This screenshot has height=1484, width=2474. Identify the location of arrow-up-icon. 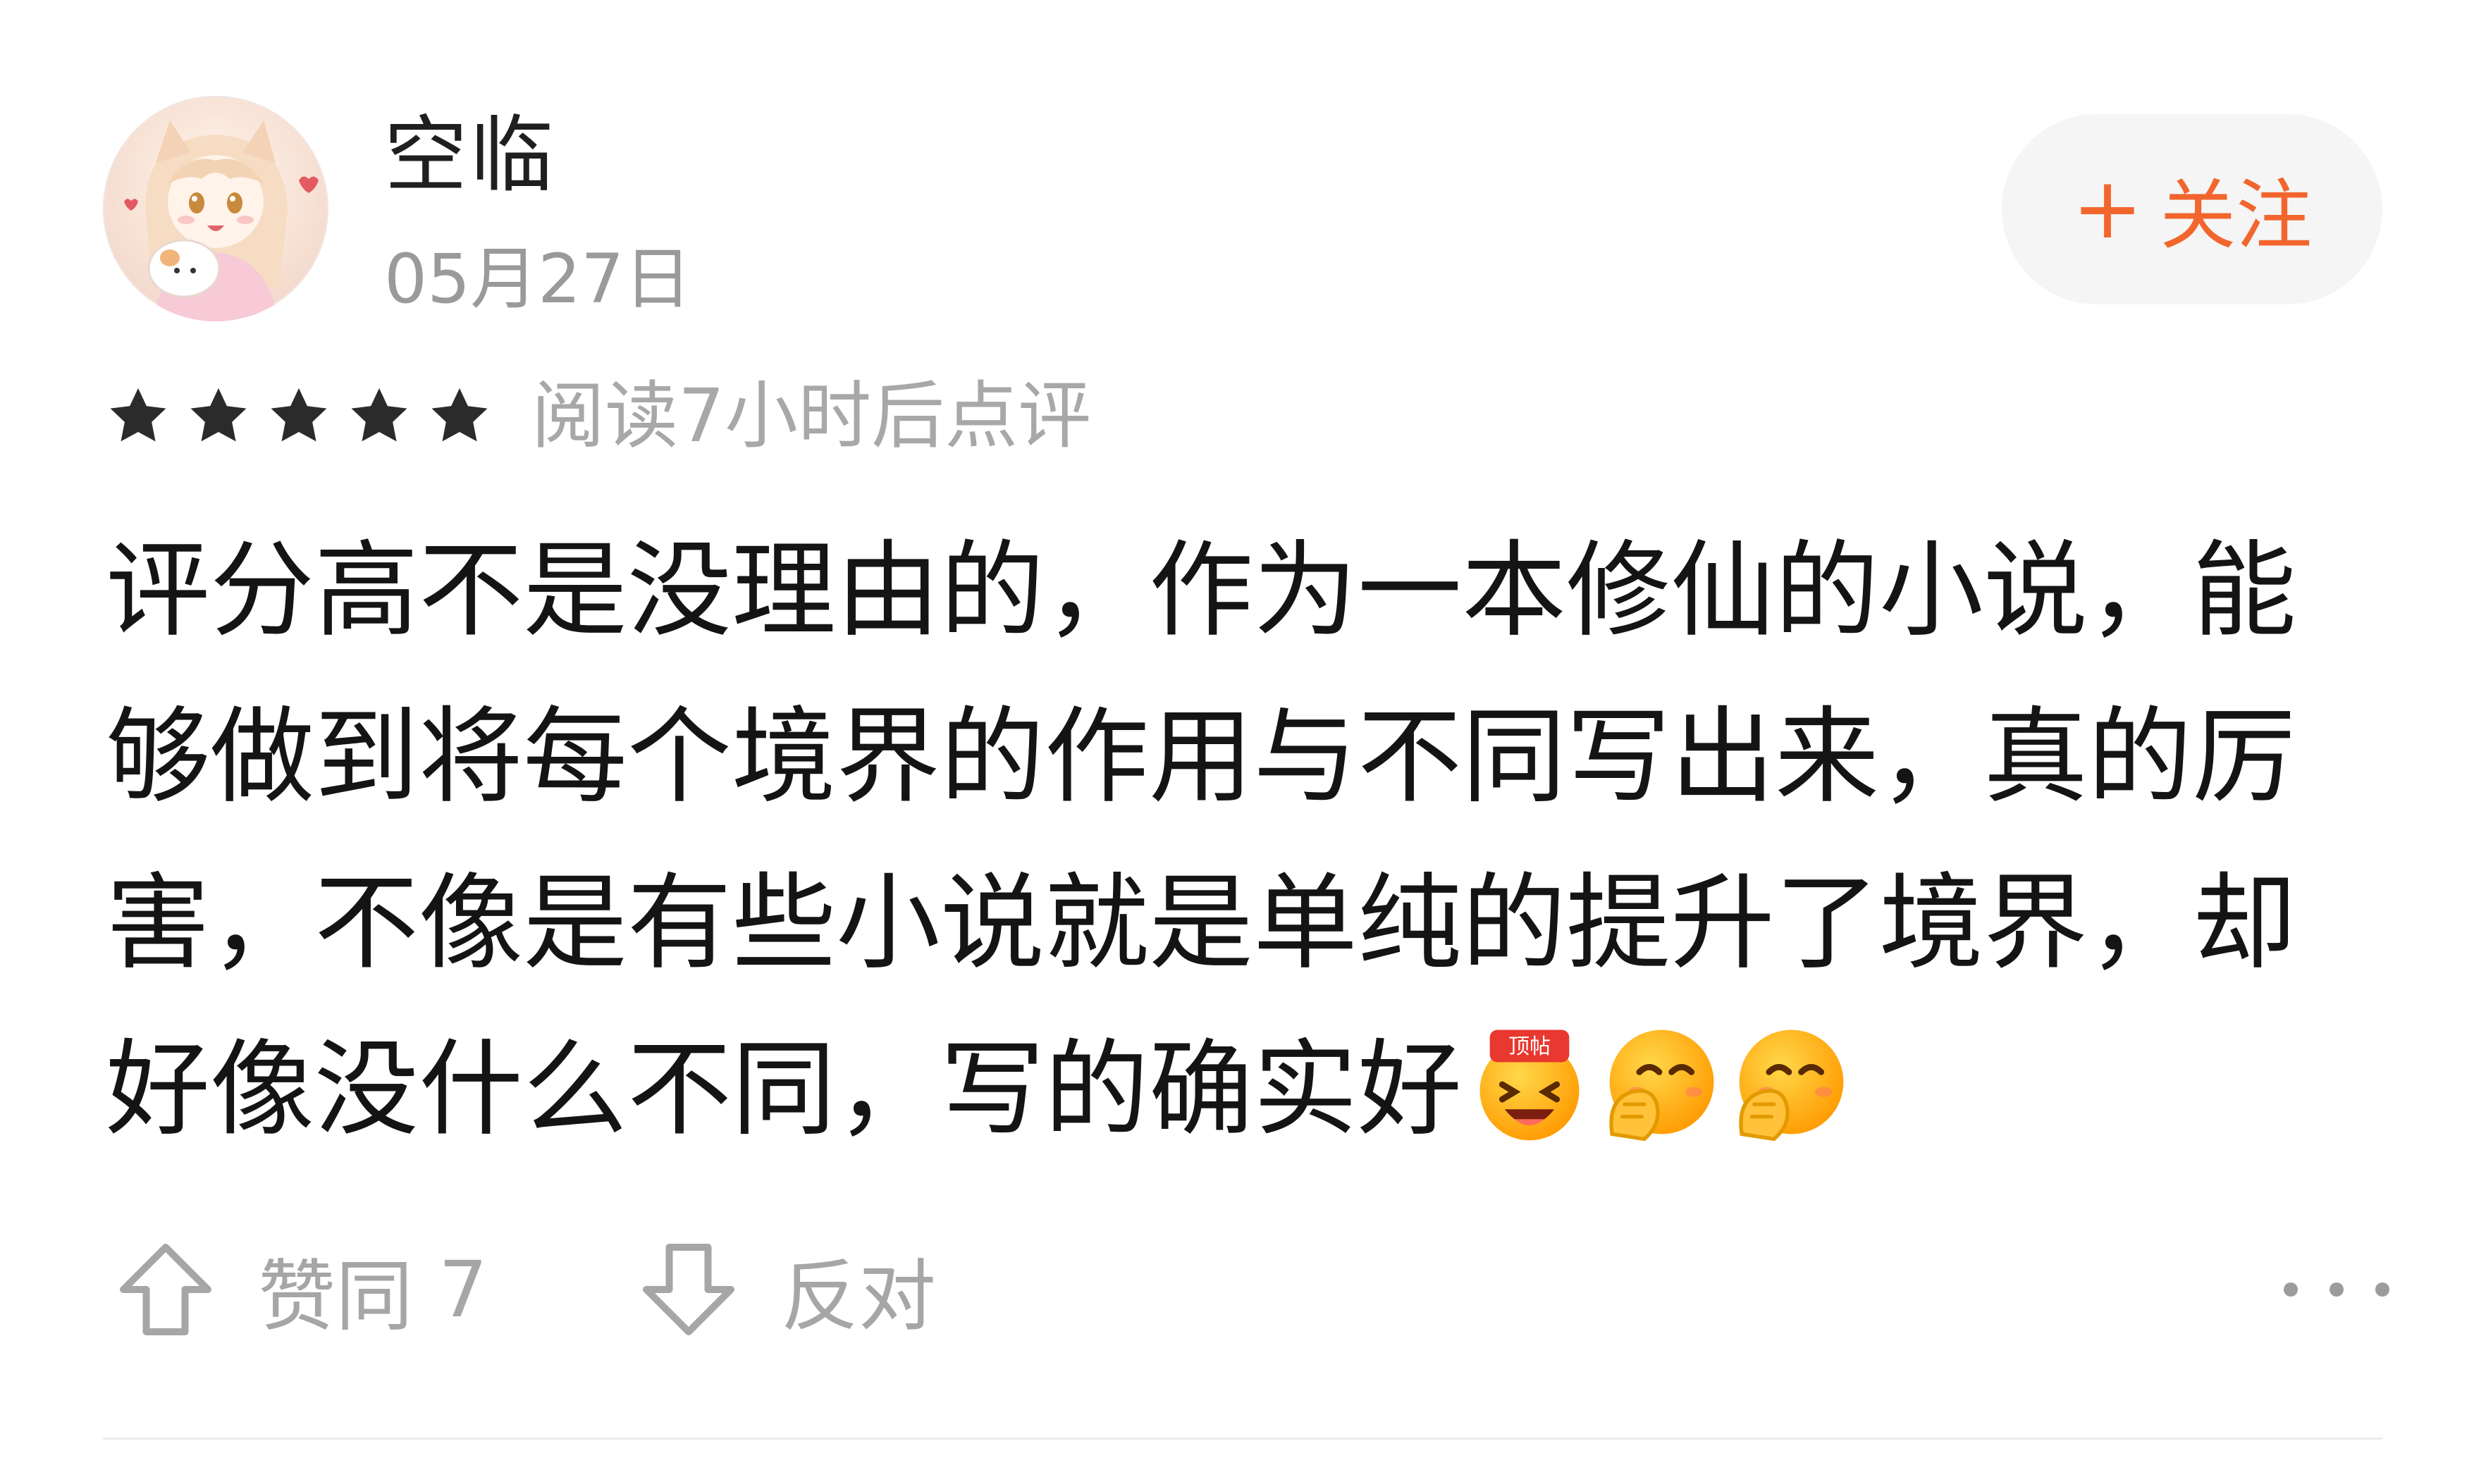
(165, 1289).